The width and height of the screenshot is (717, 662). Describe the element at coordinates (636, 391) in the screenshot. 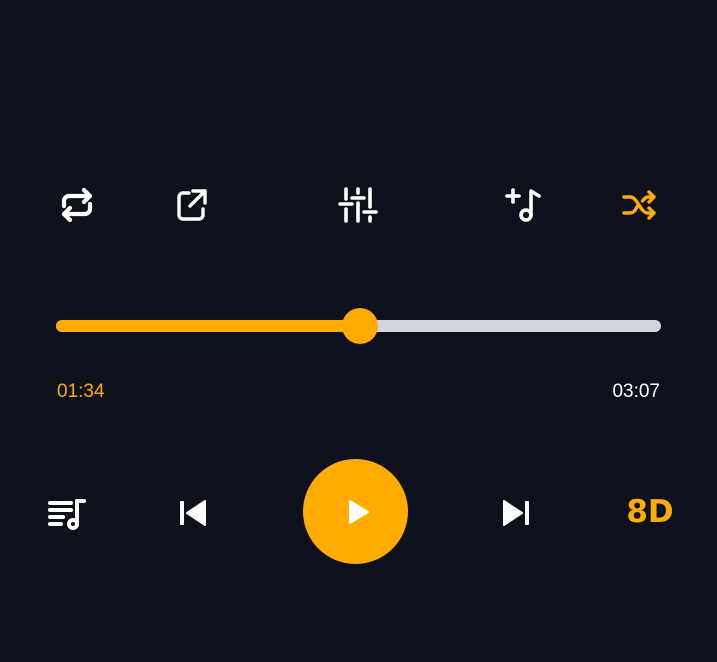

I see `total-duration: 03:07` at that location.